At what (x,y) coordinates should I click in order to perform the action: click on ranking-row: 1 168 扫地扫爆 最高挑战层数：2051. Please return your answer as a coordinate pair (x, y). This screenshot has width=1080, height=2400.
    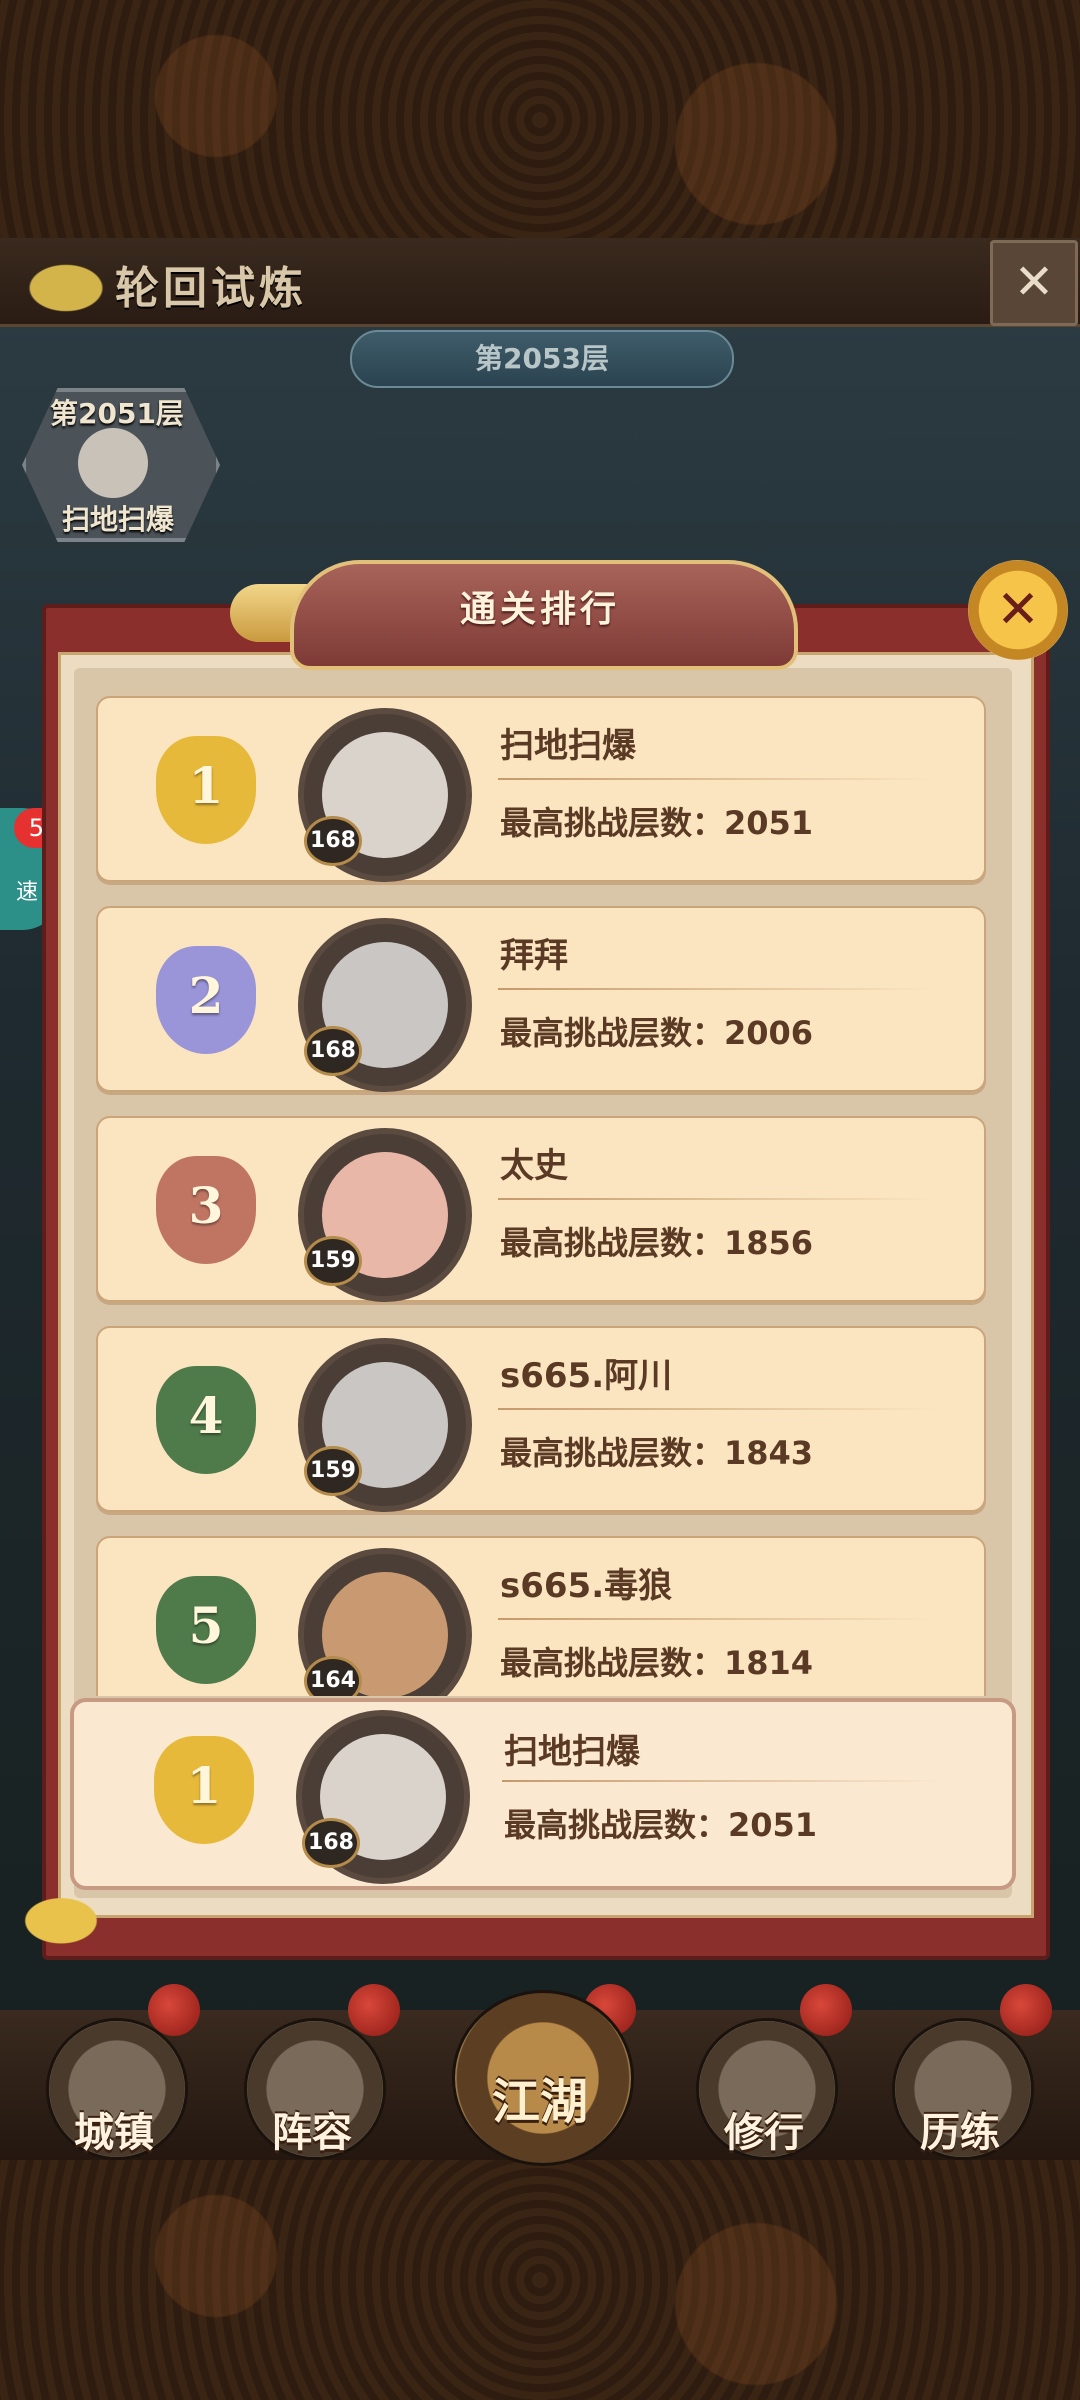
    Looking at the image, I should click on (541, 789).